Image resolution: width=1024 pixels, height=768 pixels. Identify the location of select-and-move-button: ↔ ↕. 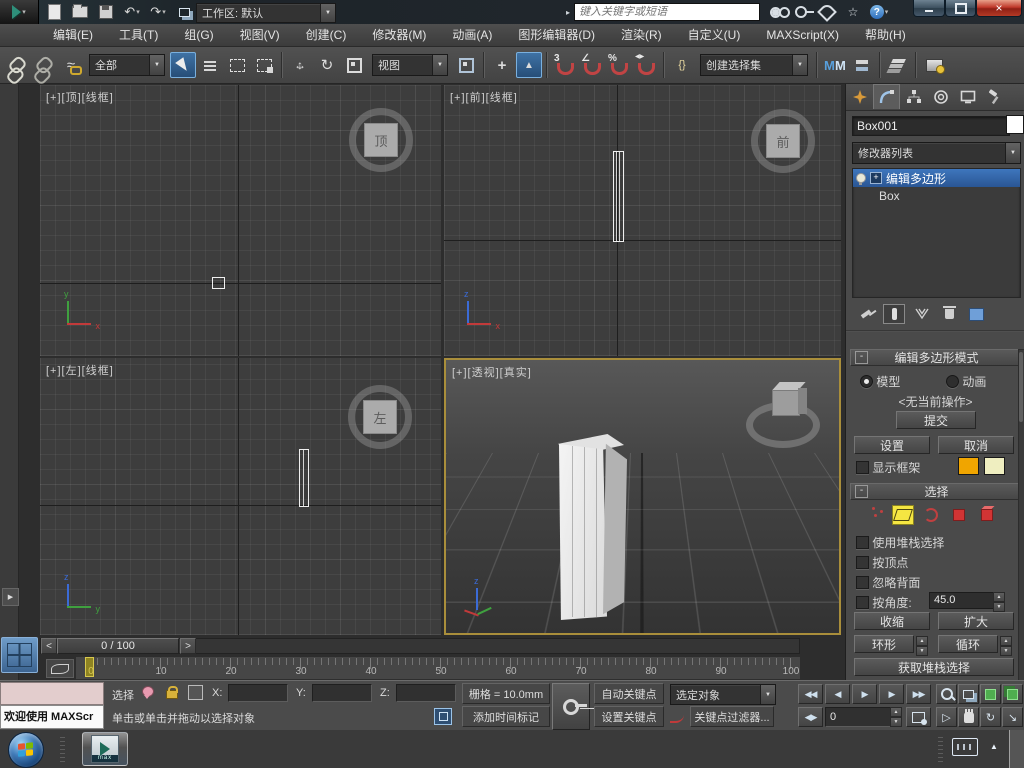
(300, 65).